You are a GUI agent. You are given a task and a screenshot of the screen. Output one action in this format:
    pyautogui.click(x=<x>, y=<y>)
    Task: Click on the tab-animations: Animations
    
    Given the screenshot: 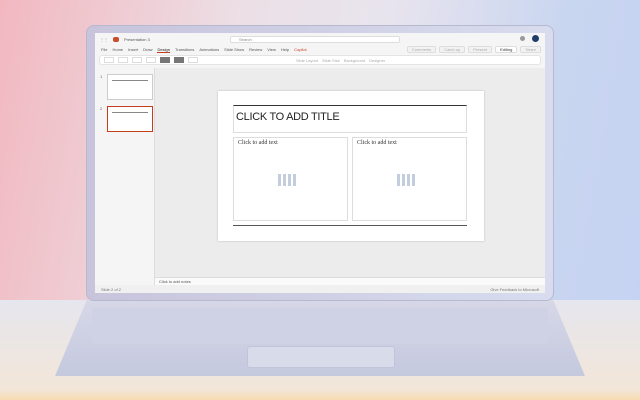 What is the action you would take?
    pyautogui.click(x=209, y=49)
    